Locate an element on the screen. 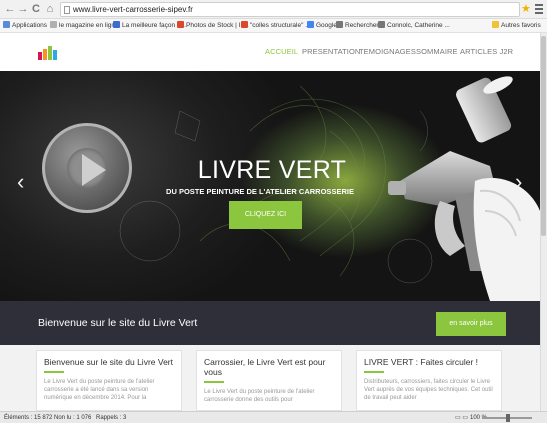  status-rappels: Rappels : 3 is located at coordinates (111, 418).